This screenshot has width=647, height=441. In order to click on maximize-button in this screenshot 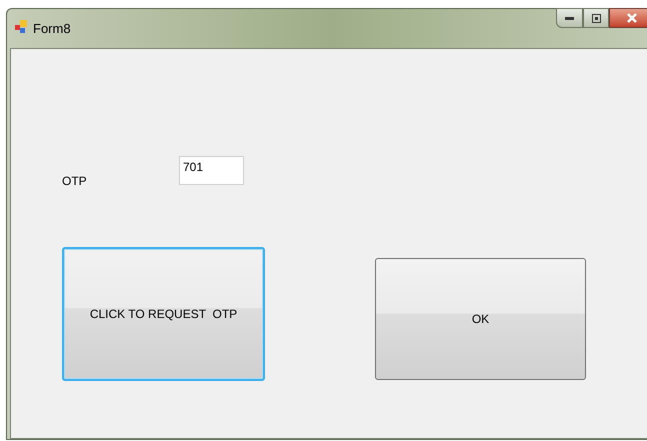, I will do `click(596, 18)`.